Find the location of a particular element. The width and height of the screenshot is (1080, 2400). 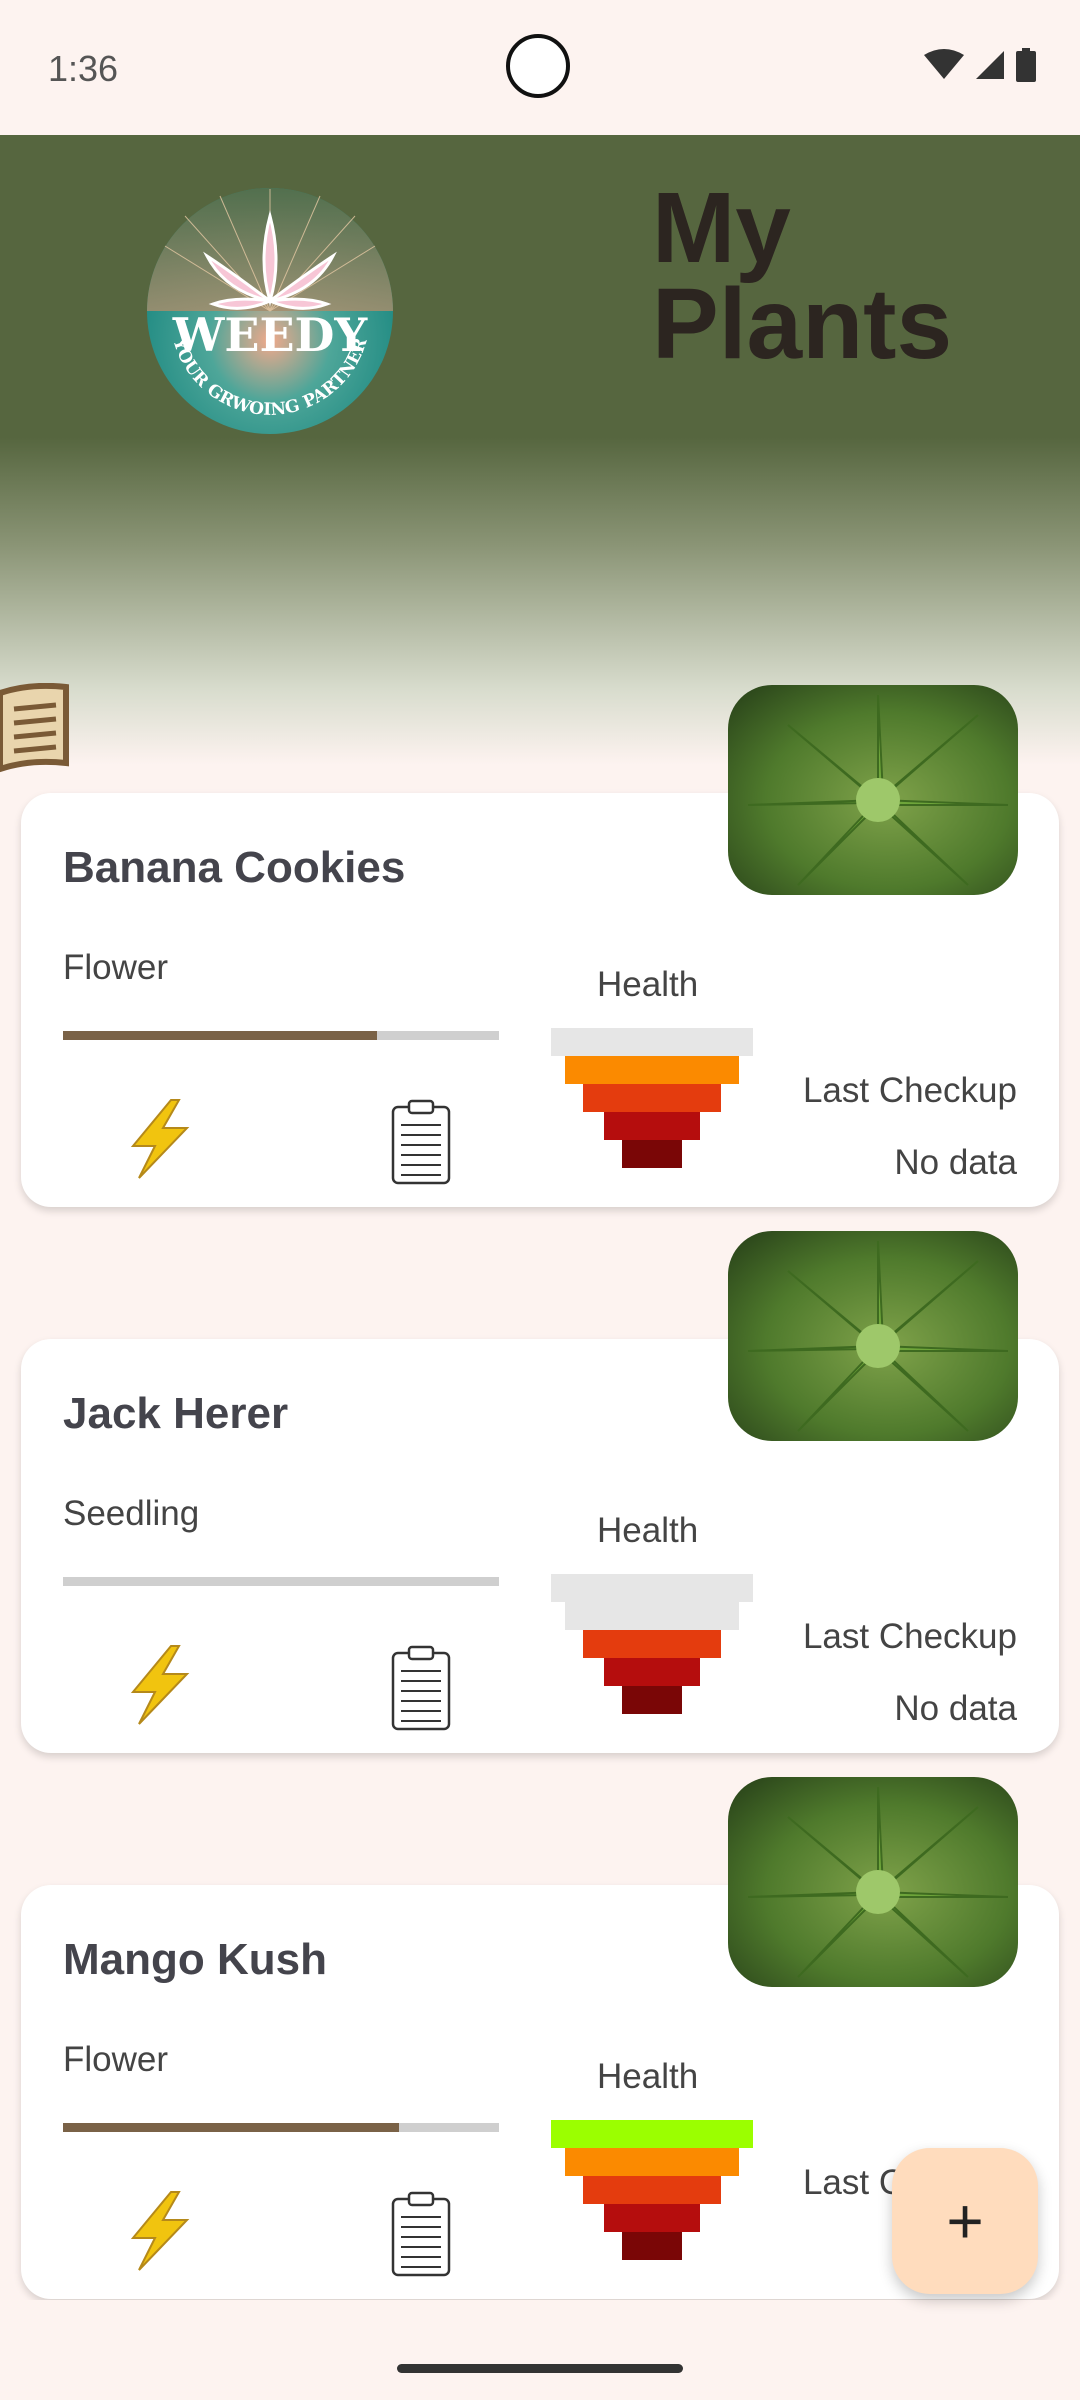

status-bar: 1:36 is located at coordinates (540, 67).